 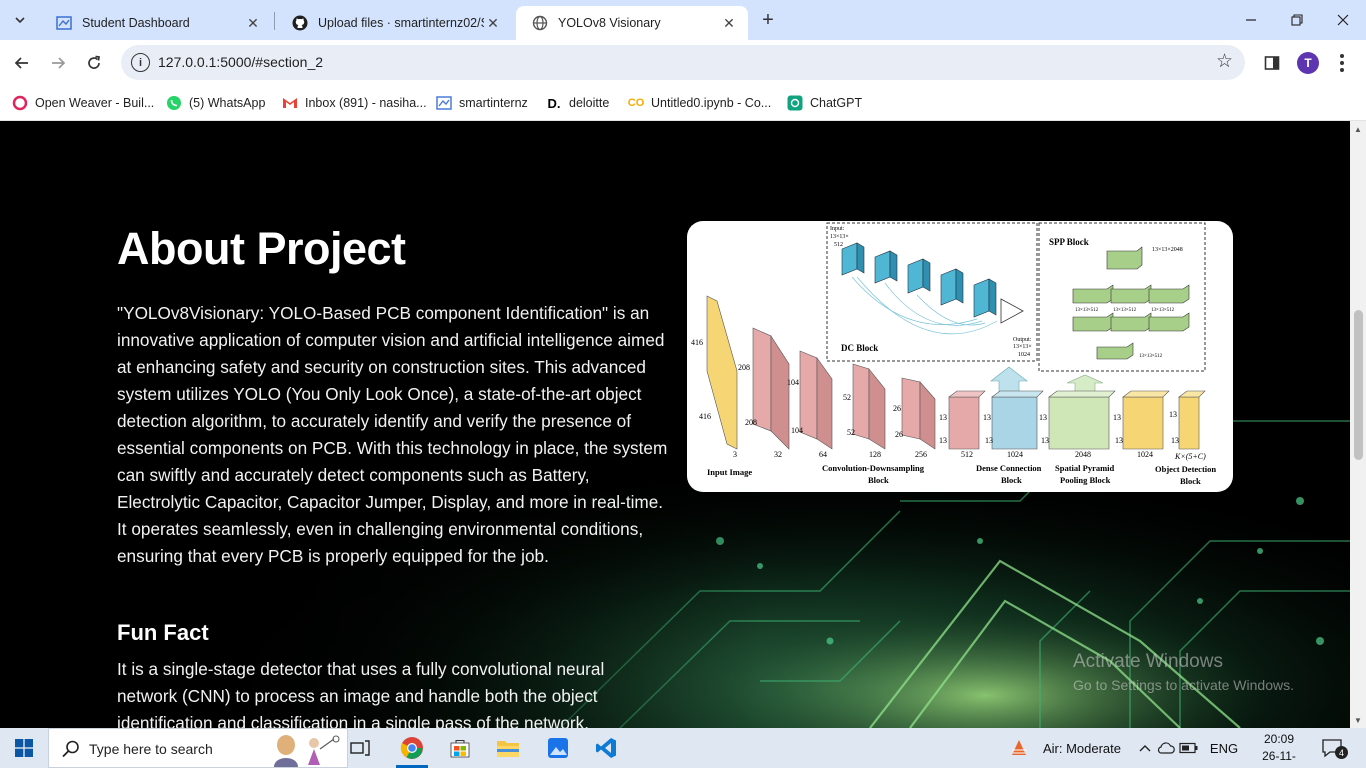 I want to click on gmail-icon, so click(x=290, y=103).